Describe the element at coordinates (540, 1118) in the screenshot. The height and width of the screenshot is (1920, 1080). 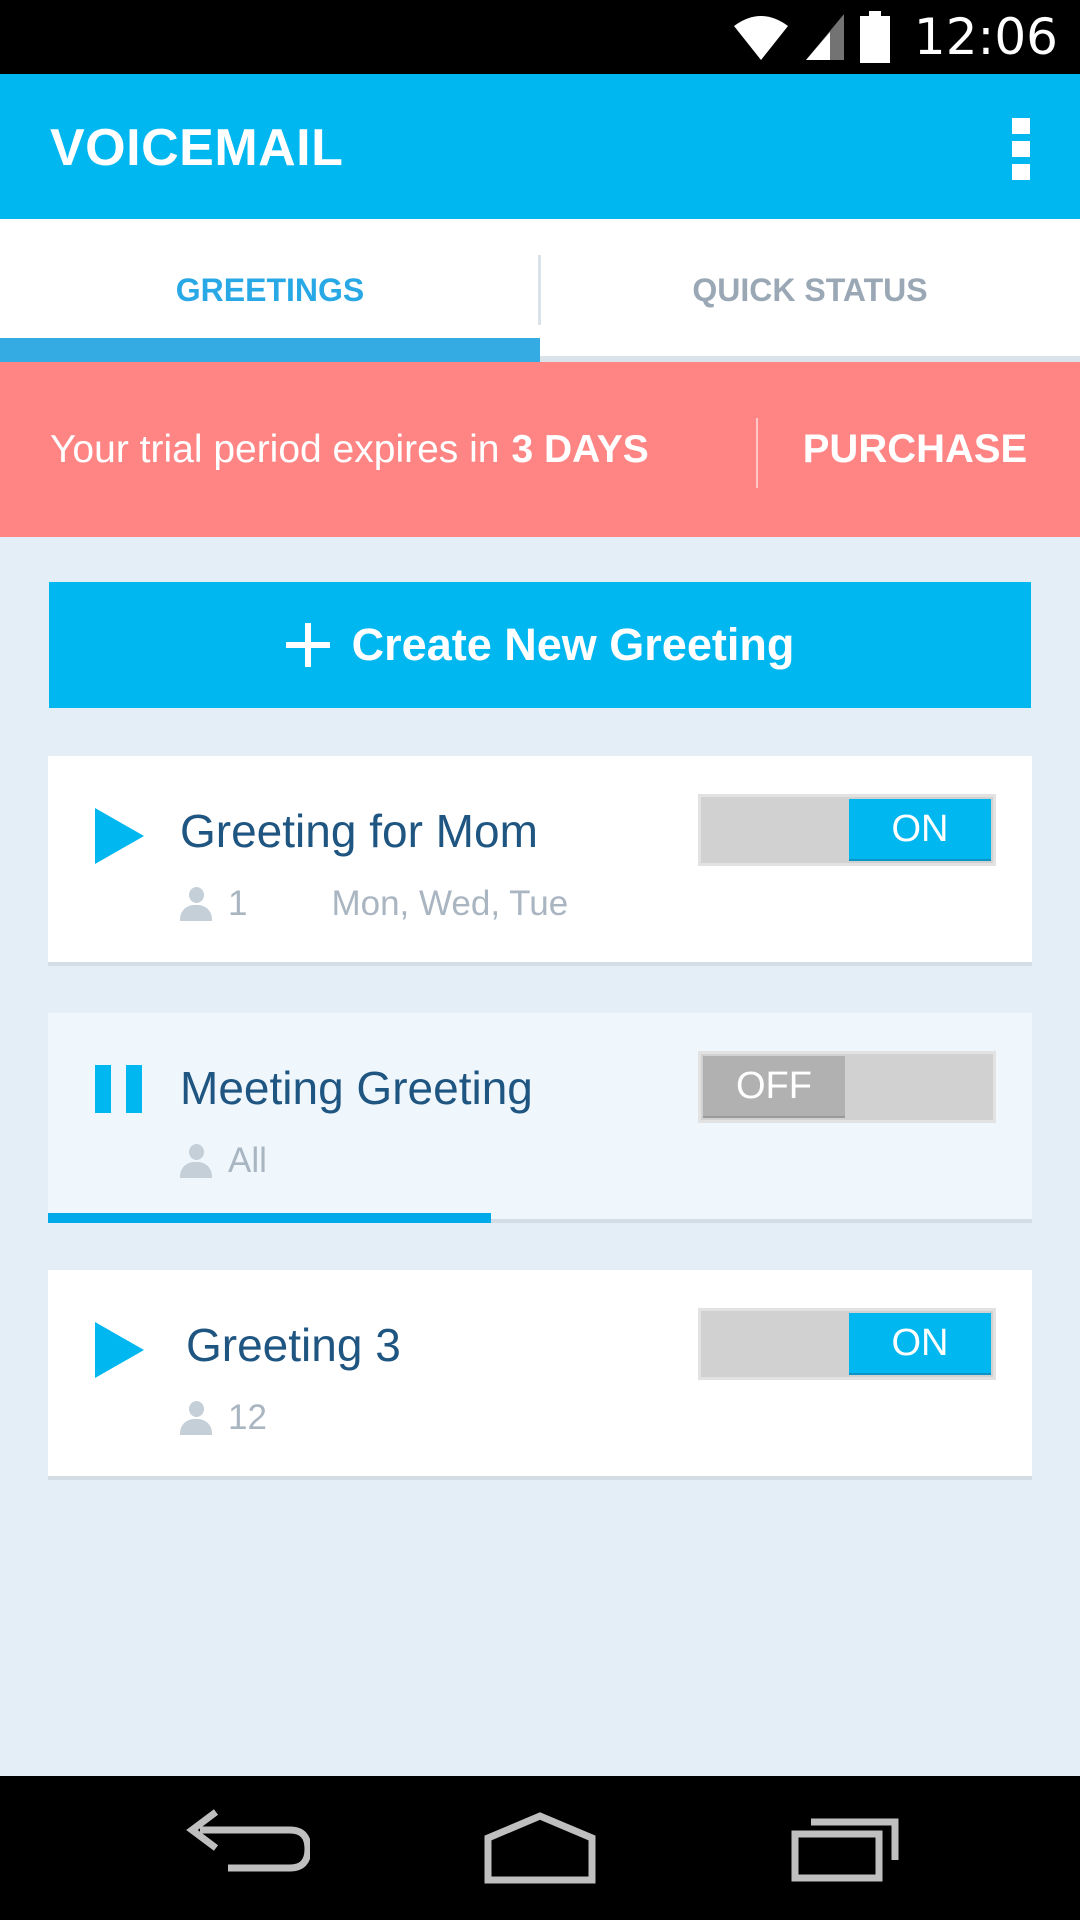
I see `greeting-card: Meeting Greeting All OFF` at that location.